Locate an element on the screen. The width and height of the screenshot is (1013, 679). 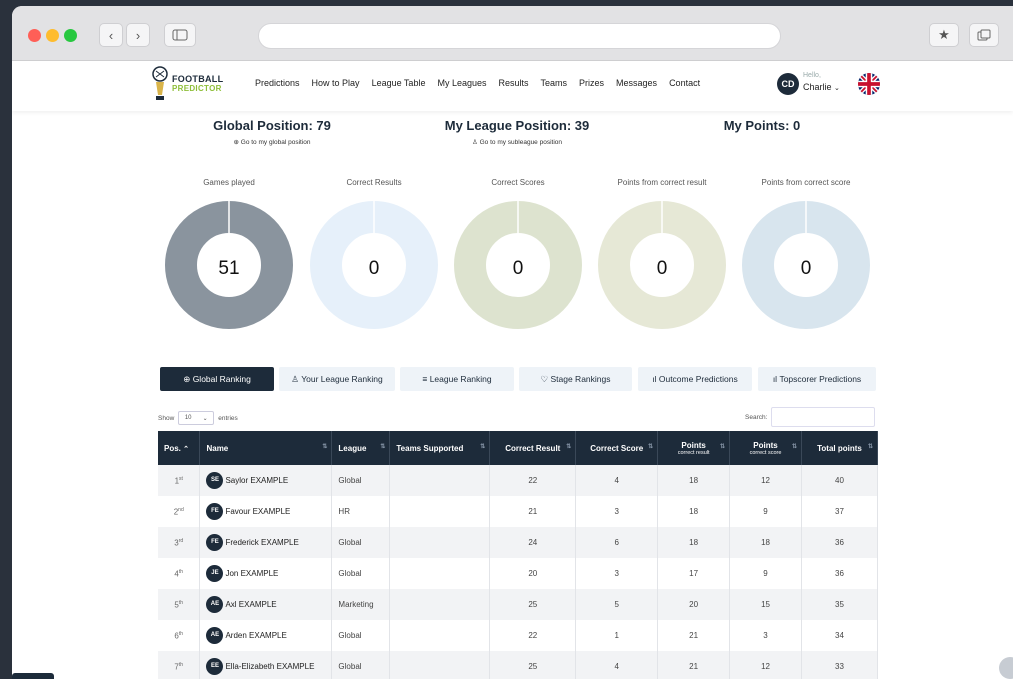
header-sublabel: correct score is located at coordinates (765, 452).